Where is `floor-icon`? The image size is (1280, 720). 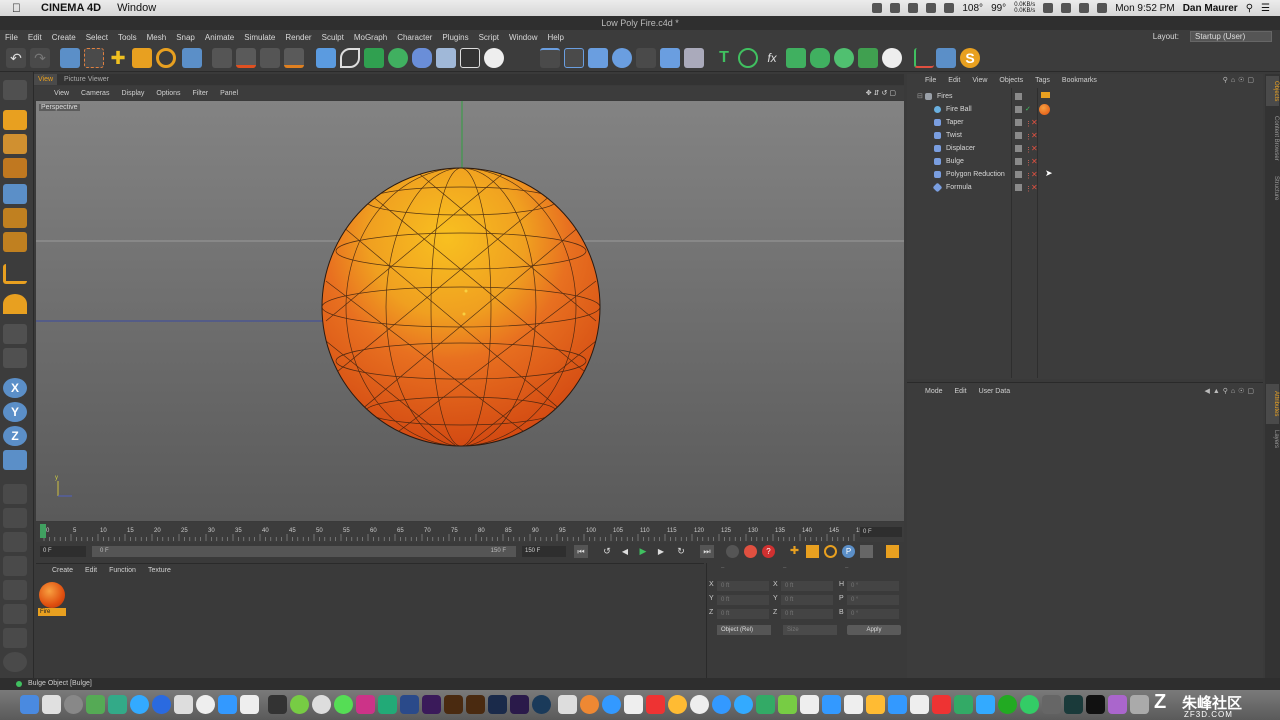
floor-icon is located at coordinates (446, 58).